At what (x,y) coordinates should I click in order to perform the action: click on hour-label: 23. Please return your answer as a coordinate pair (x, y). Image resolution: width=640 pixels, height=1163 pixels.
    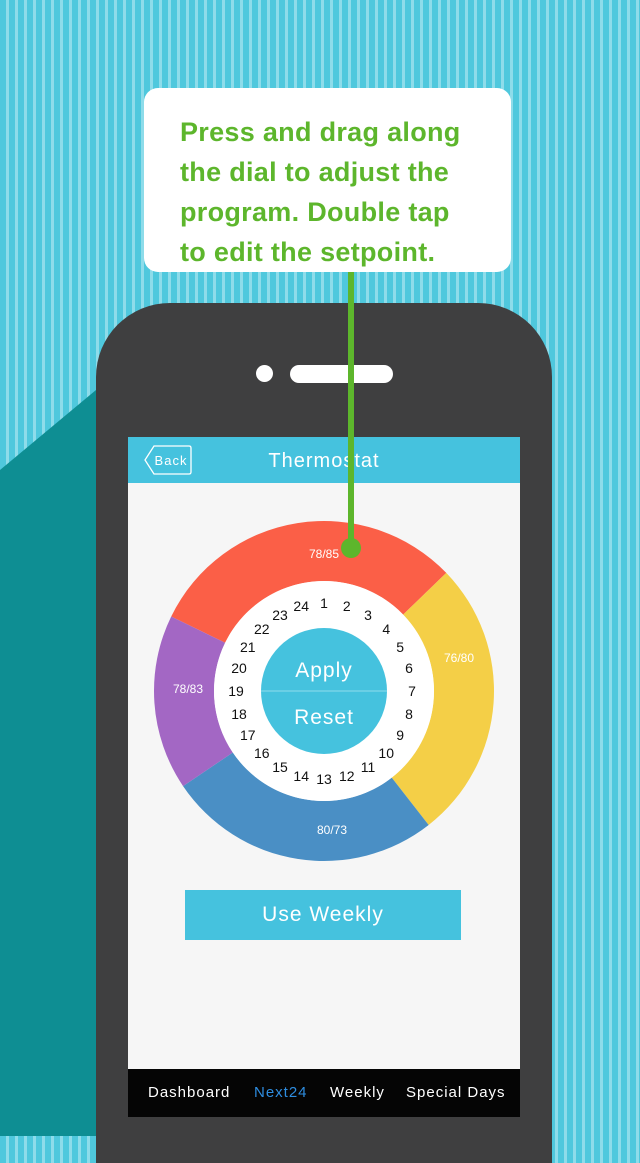
    Looking at the image, I should click on (280, 615).